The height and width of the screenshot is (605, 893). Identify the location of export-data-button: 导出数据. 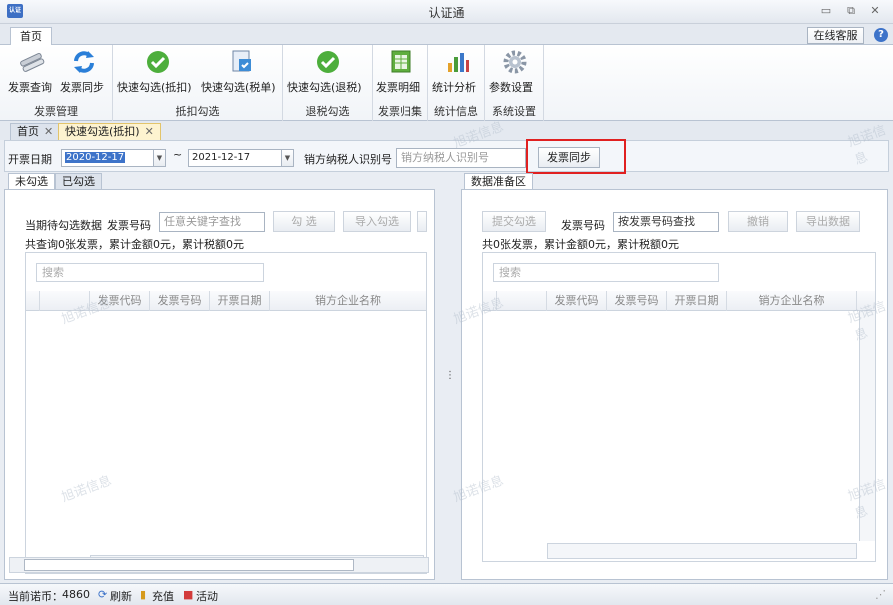
(828, 221).